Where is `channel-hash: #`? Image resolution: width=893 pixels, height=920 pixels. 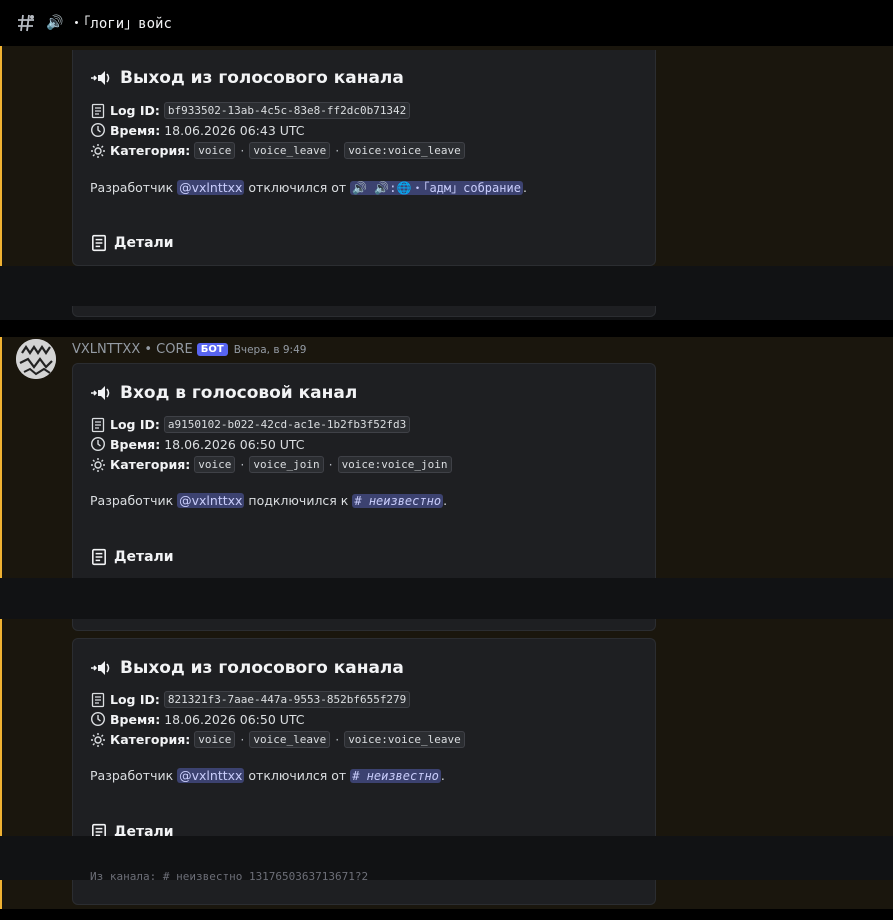 channel-hash: # is located at coordinates (356, 776).